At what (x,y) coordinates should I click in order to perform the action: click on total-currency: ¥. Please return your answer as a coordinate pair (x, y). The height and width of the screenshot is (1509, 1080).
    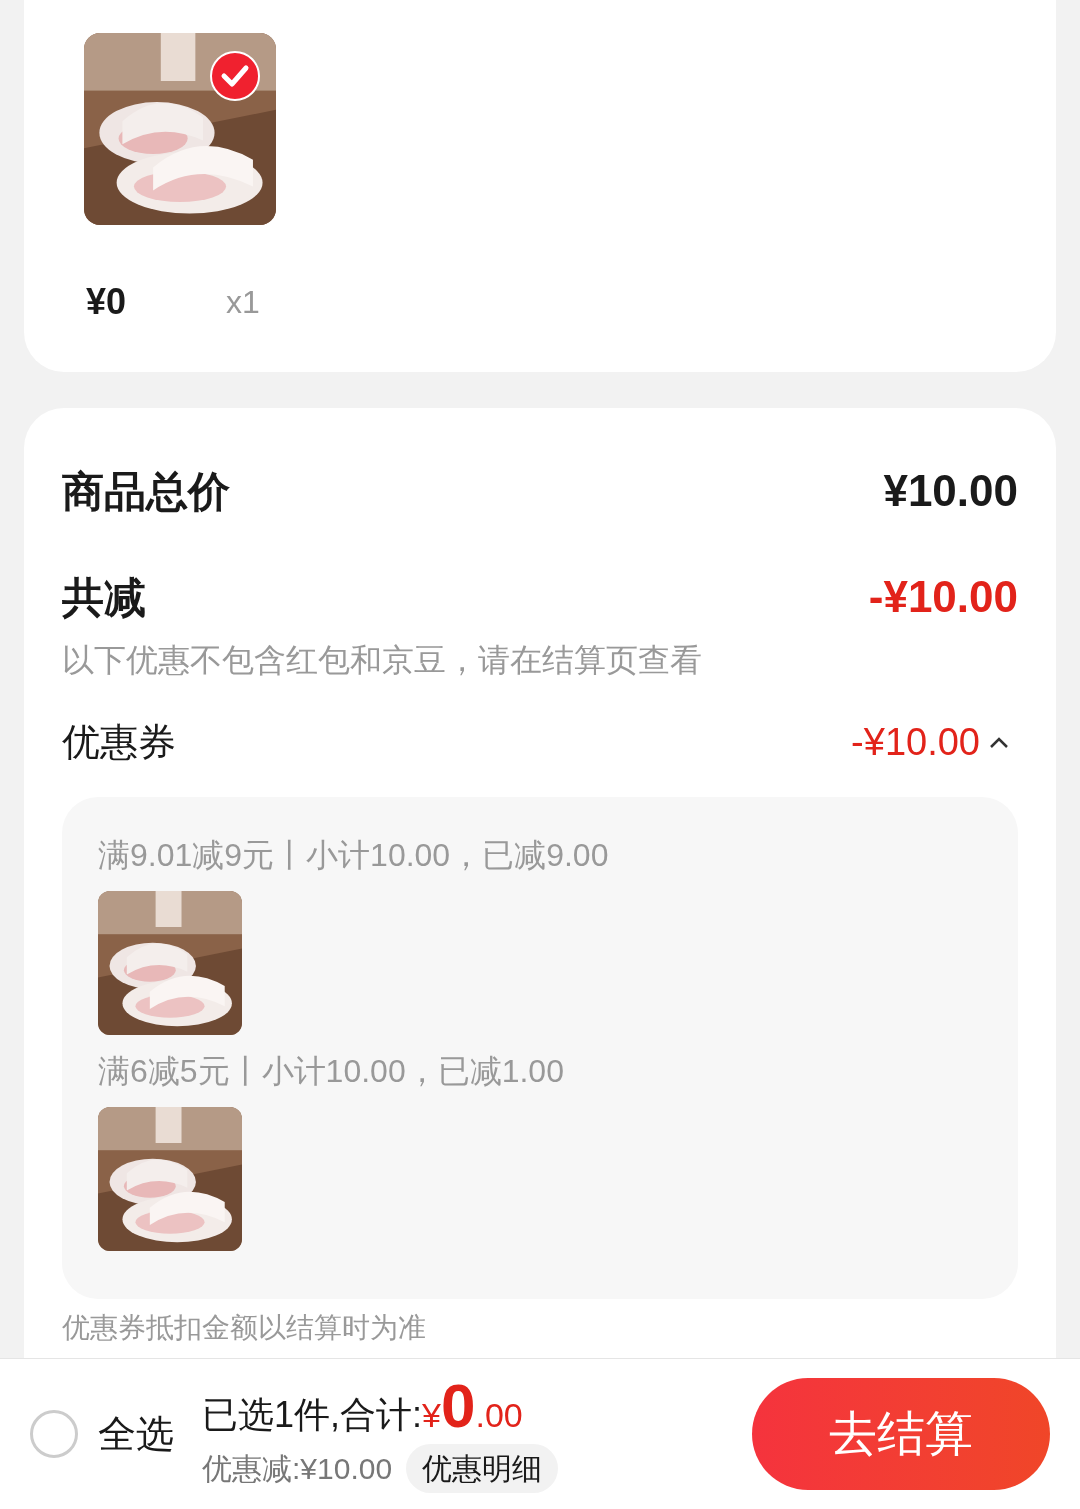
    Looking at the image, I should click on (431, 1415).